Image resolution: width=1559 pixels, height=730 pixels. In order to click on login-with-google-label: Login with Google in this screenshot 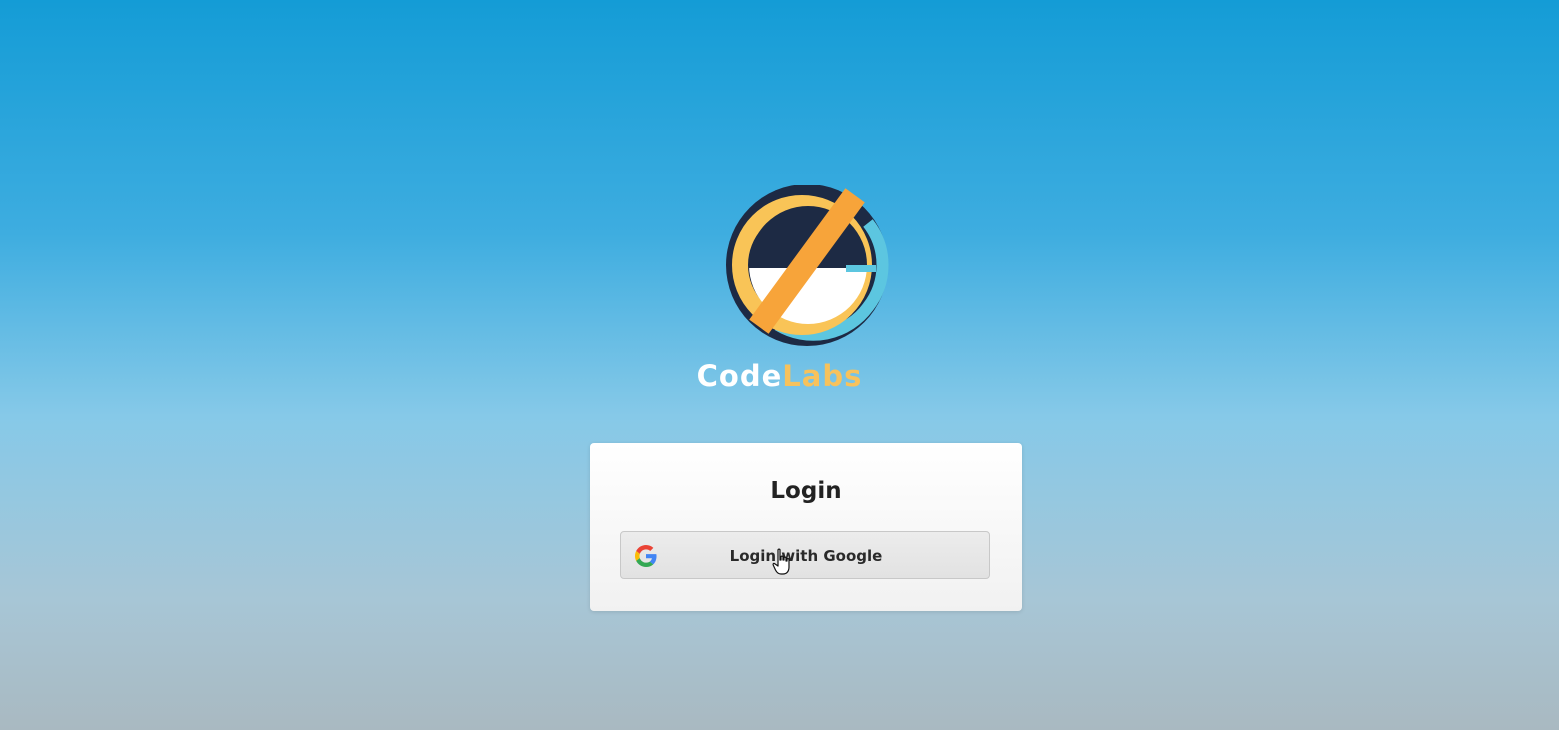, I will do `click(806, 556)`.